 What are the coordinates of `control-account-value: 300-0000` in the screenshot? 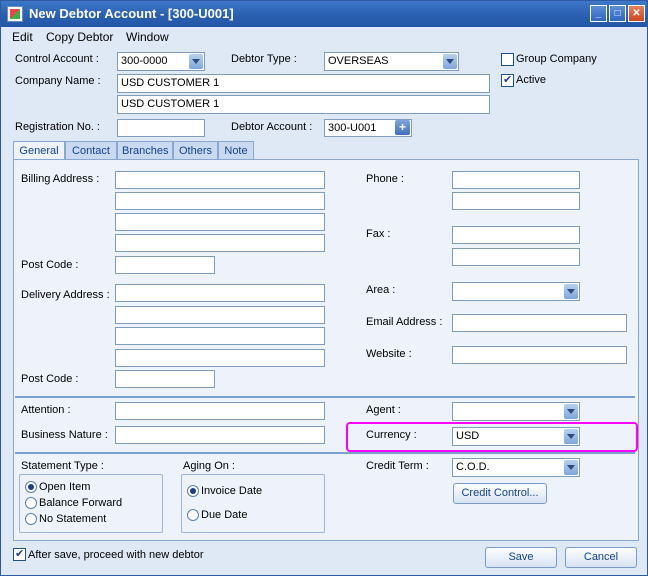 It's located at (144, 61).